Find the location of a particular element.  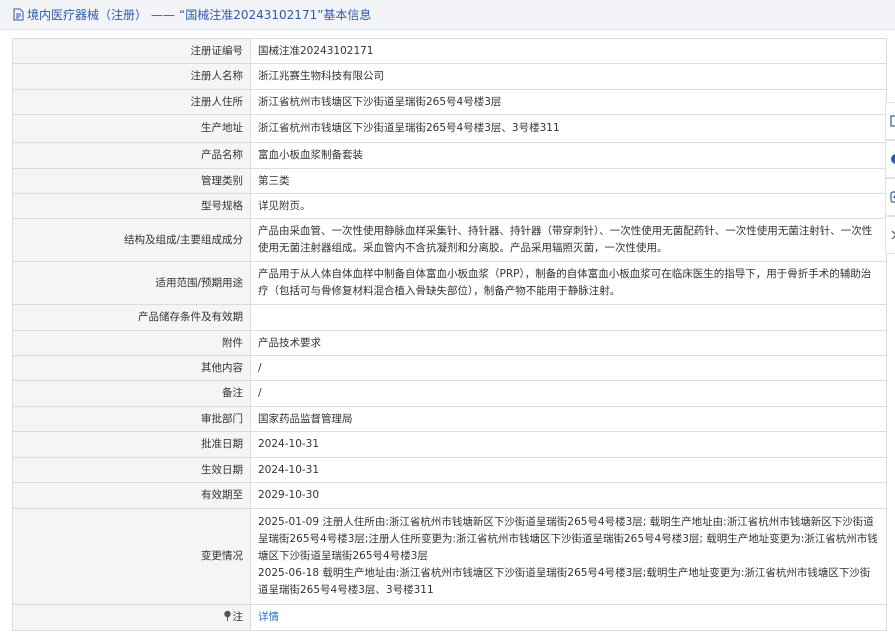

table-row: 注册人住所 浙江省杭州市钱塘区下沙街道呈瑞街265号4号楼3层 is located at coordinates (449, 102).